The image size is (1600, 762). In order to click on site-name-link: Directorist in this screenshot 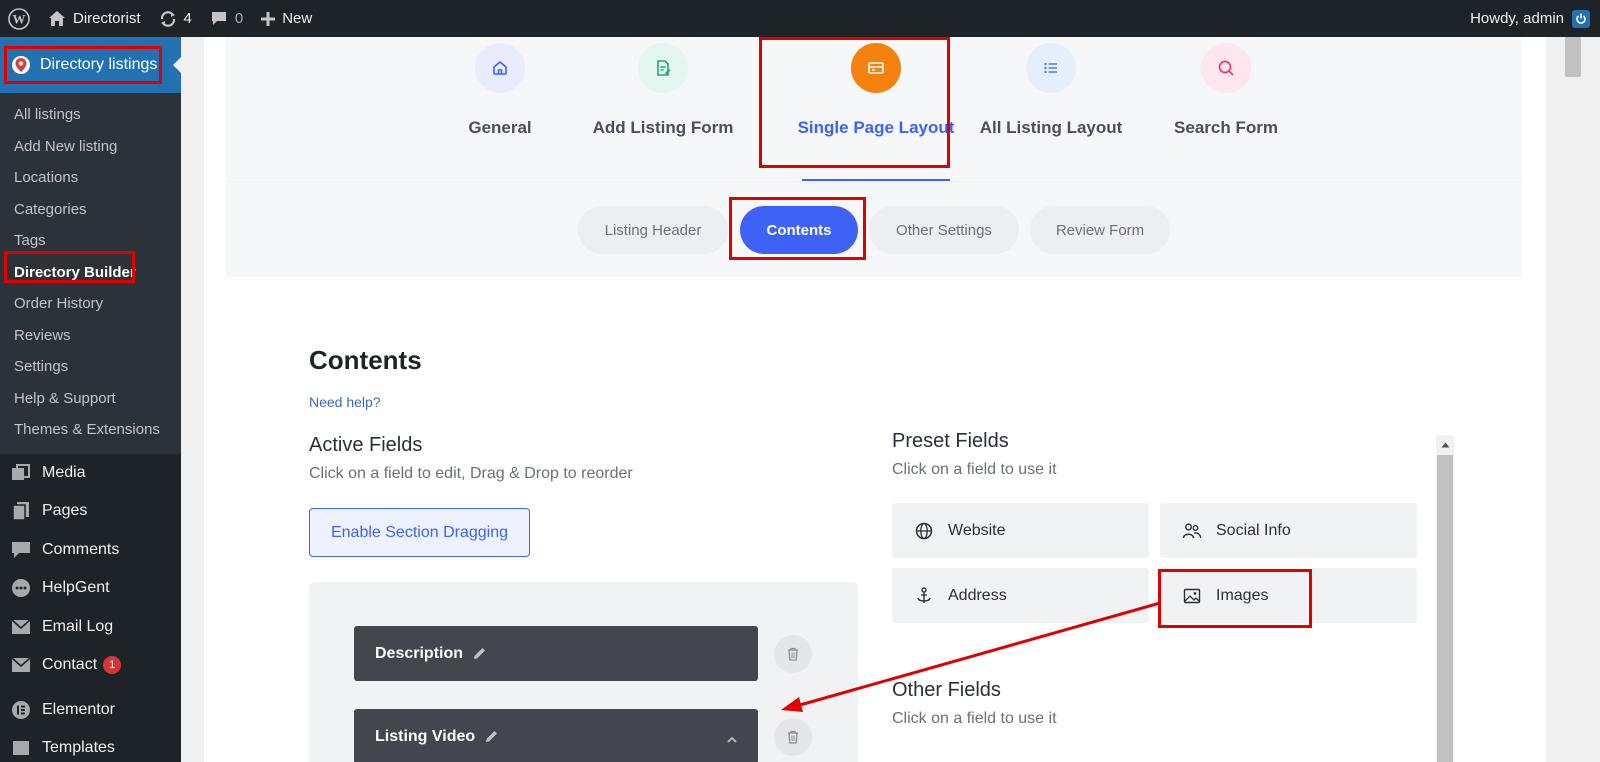, I will do `click(94, 18)`.